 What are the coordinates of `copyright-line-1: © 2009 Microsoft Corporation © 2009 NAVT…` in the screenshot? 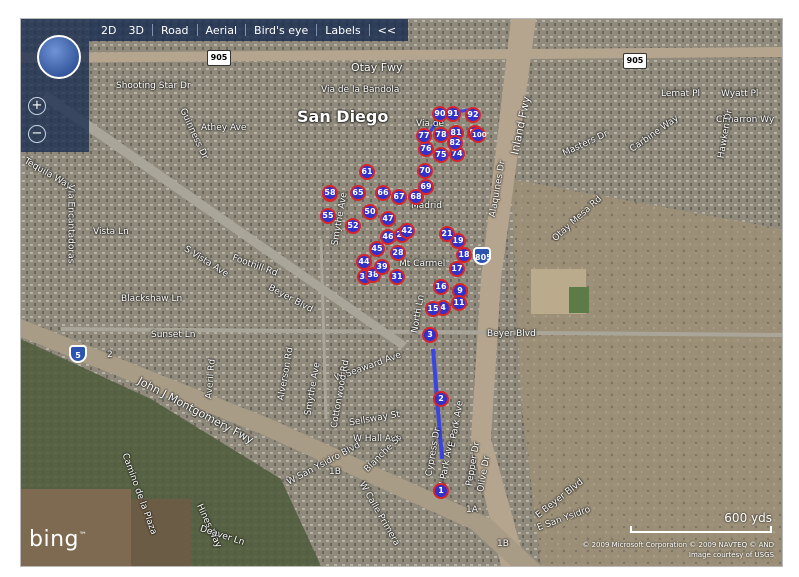 It's located at (678, 545).